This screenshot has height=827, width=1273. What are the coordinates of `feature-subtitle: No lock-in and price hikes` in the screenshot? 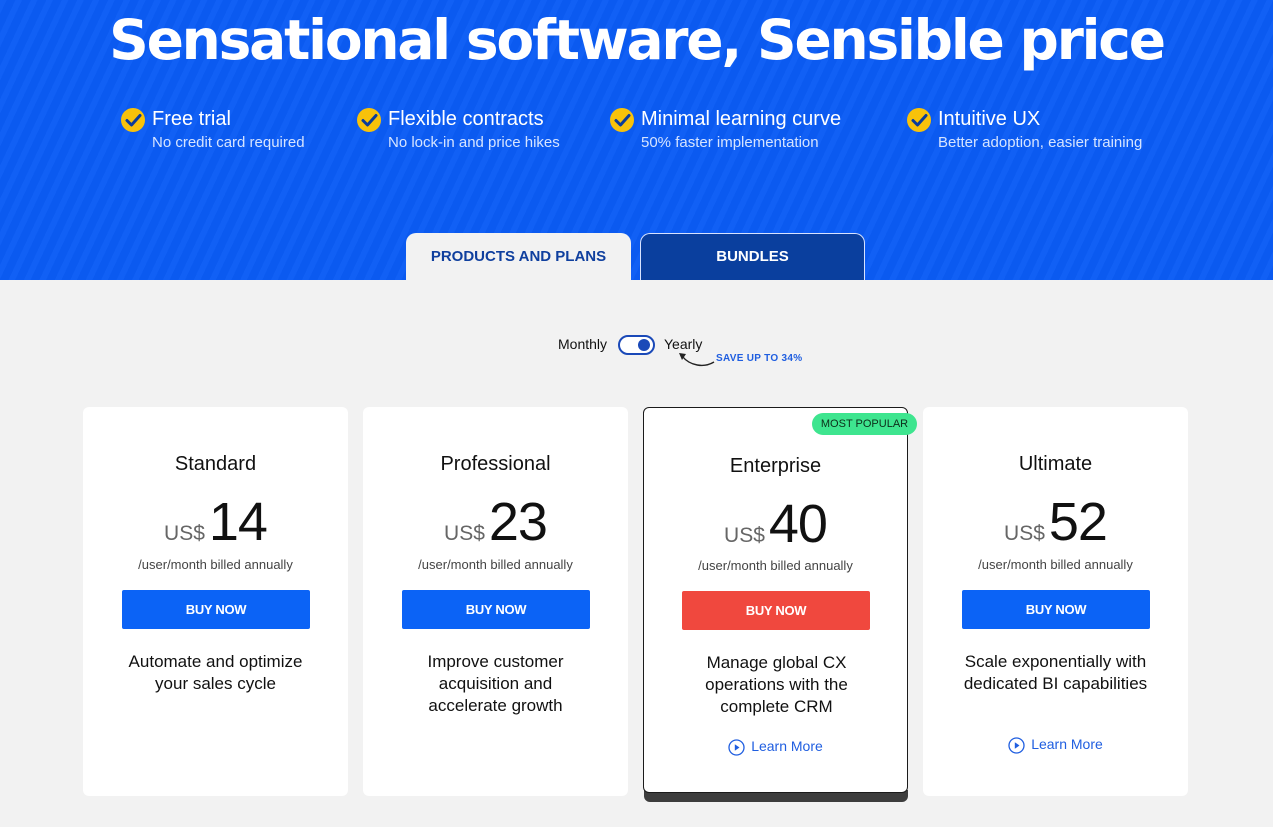 It's located at (474, 142).